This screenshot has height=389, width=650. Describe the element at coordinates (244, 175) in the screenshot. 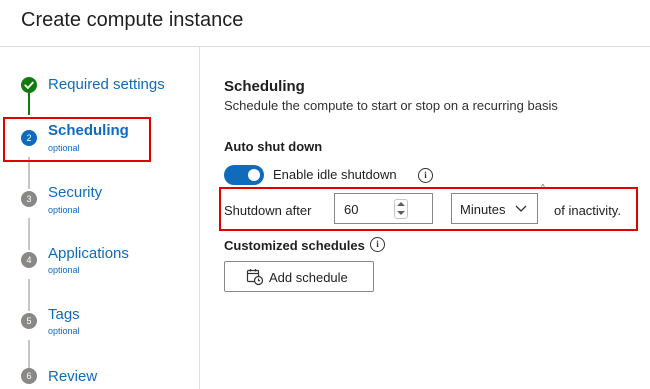

I see `idle-shutdown-toggle` at that location.